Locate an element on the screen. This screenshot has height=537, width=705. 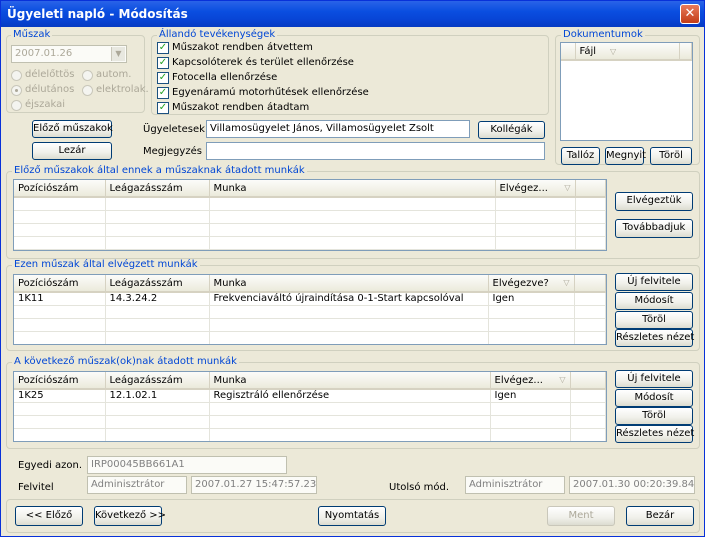
details-button-2: Részletes nézet is located at coordinates (654, 338).